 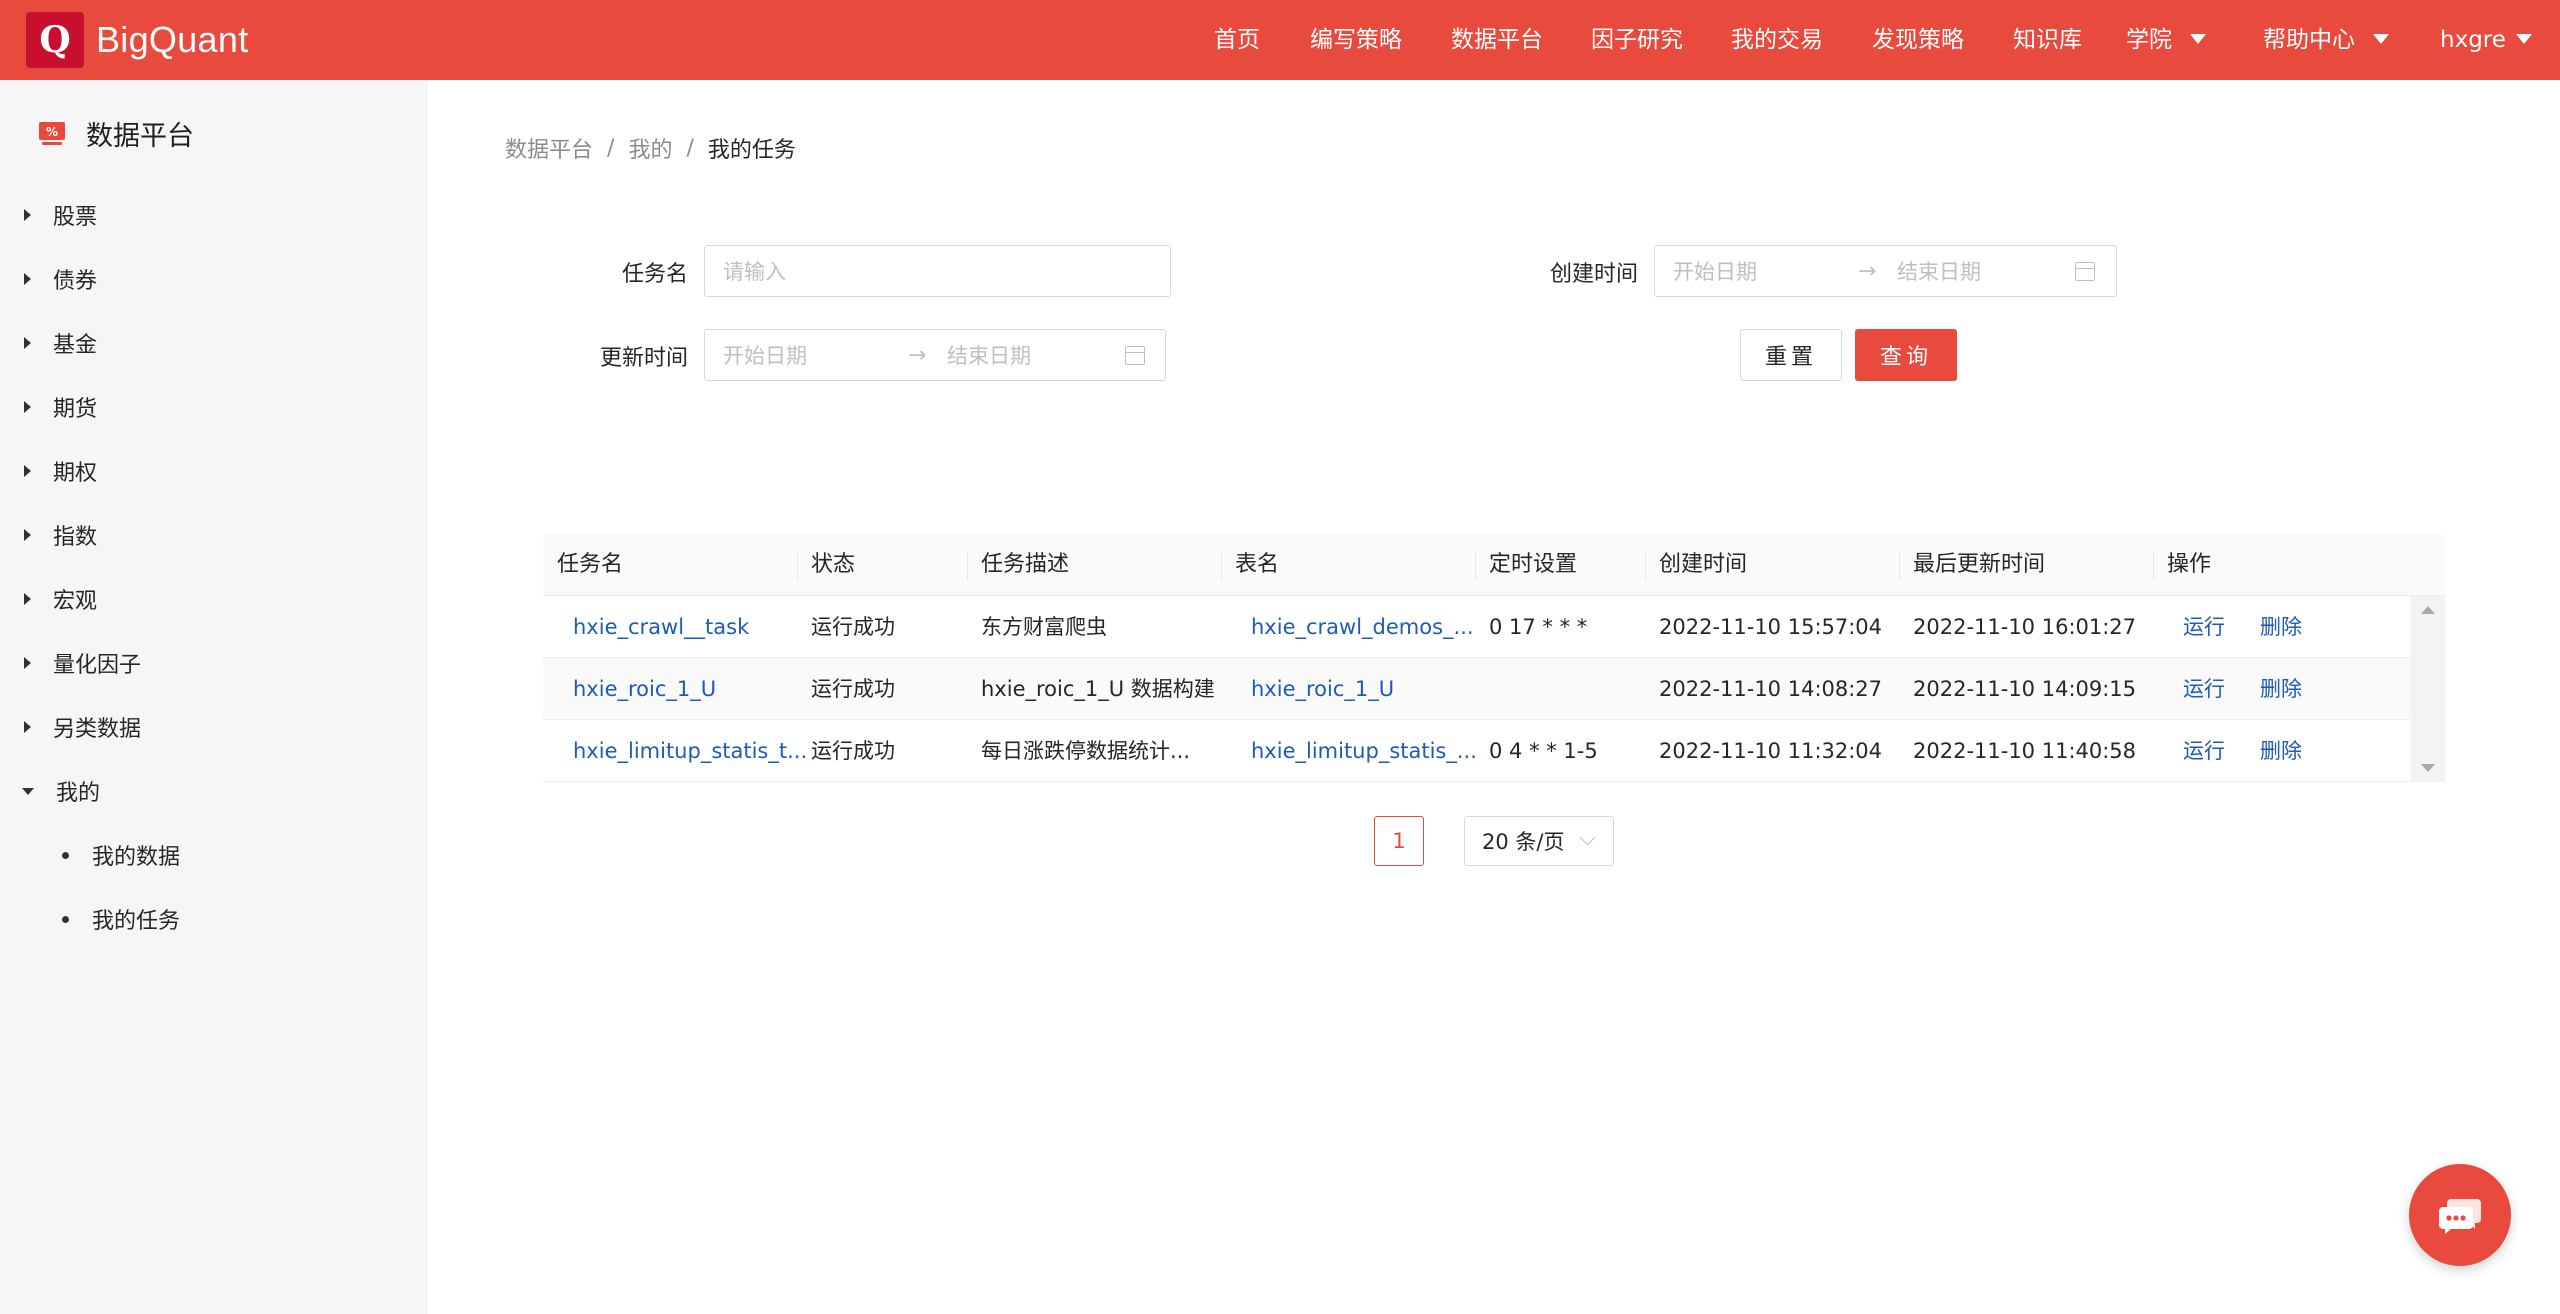 I want to click on scroll-down-icon, so click(x=2428, y=768).